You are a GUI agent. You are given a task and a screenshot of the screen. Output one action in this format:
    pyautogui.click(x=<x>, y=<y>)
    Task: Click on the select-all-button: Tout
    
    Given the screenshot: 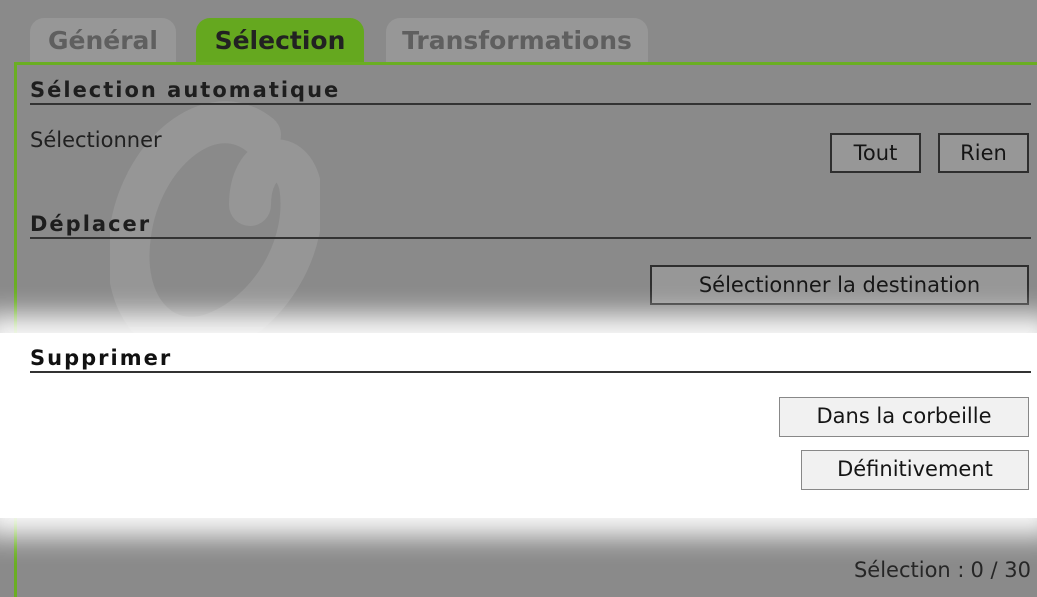 What is the action you would take?
    pyautogui.click(x=875, y=153)
    